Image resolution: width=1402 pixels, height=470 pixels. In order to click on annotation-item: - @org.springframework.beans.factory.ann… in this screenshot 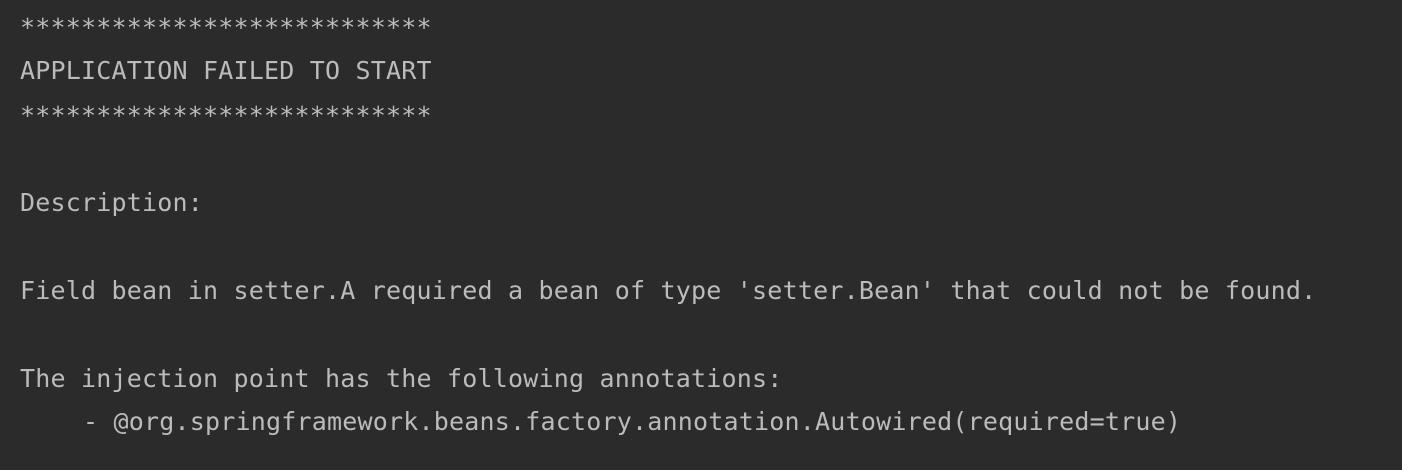, I will do `click(632, 421)`.